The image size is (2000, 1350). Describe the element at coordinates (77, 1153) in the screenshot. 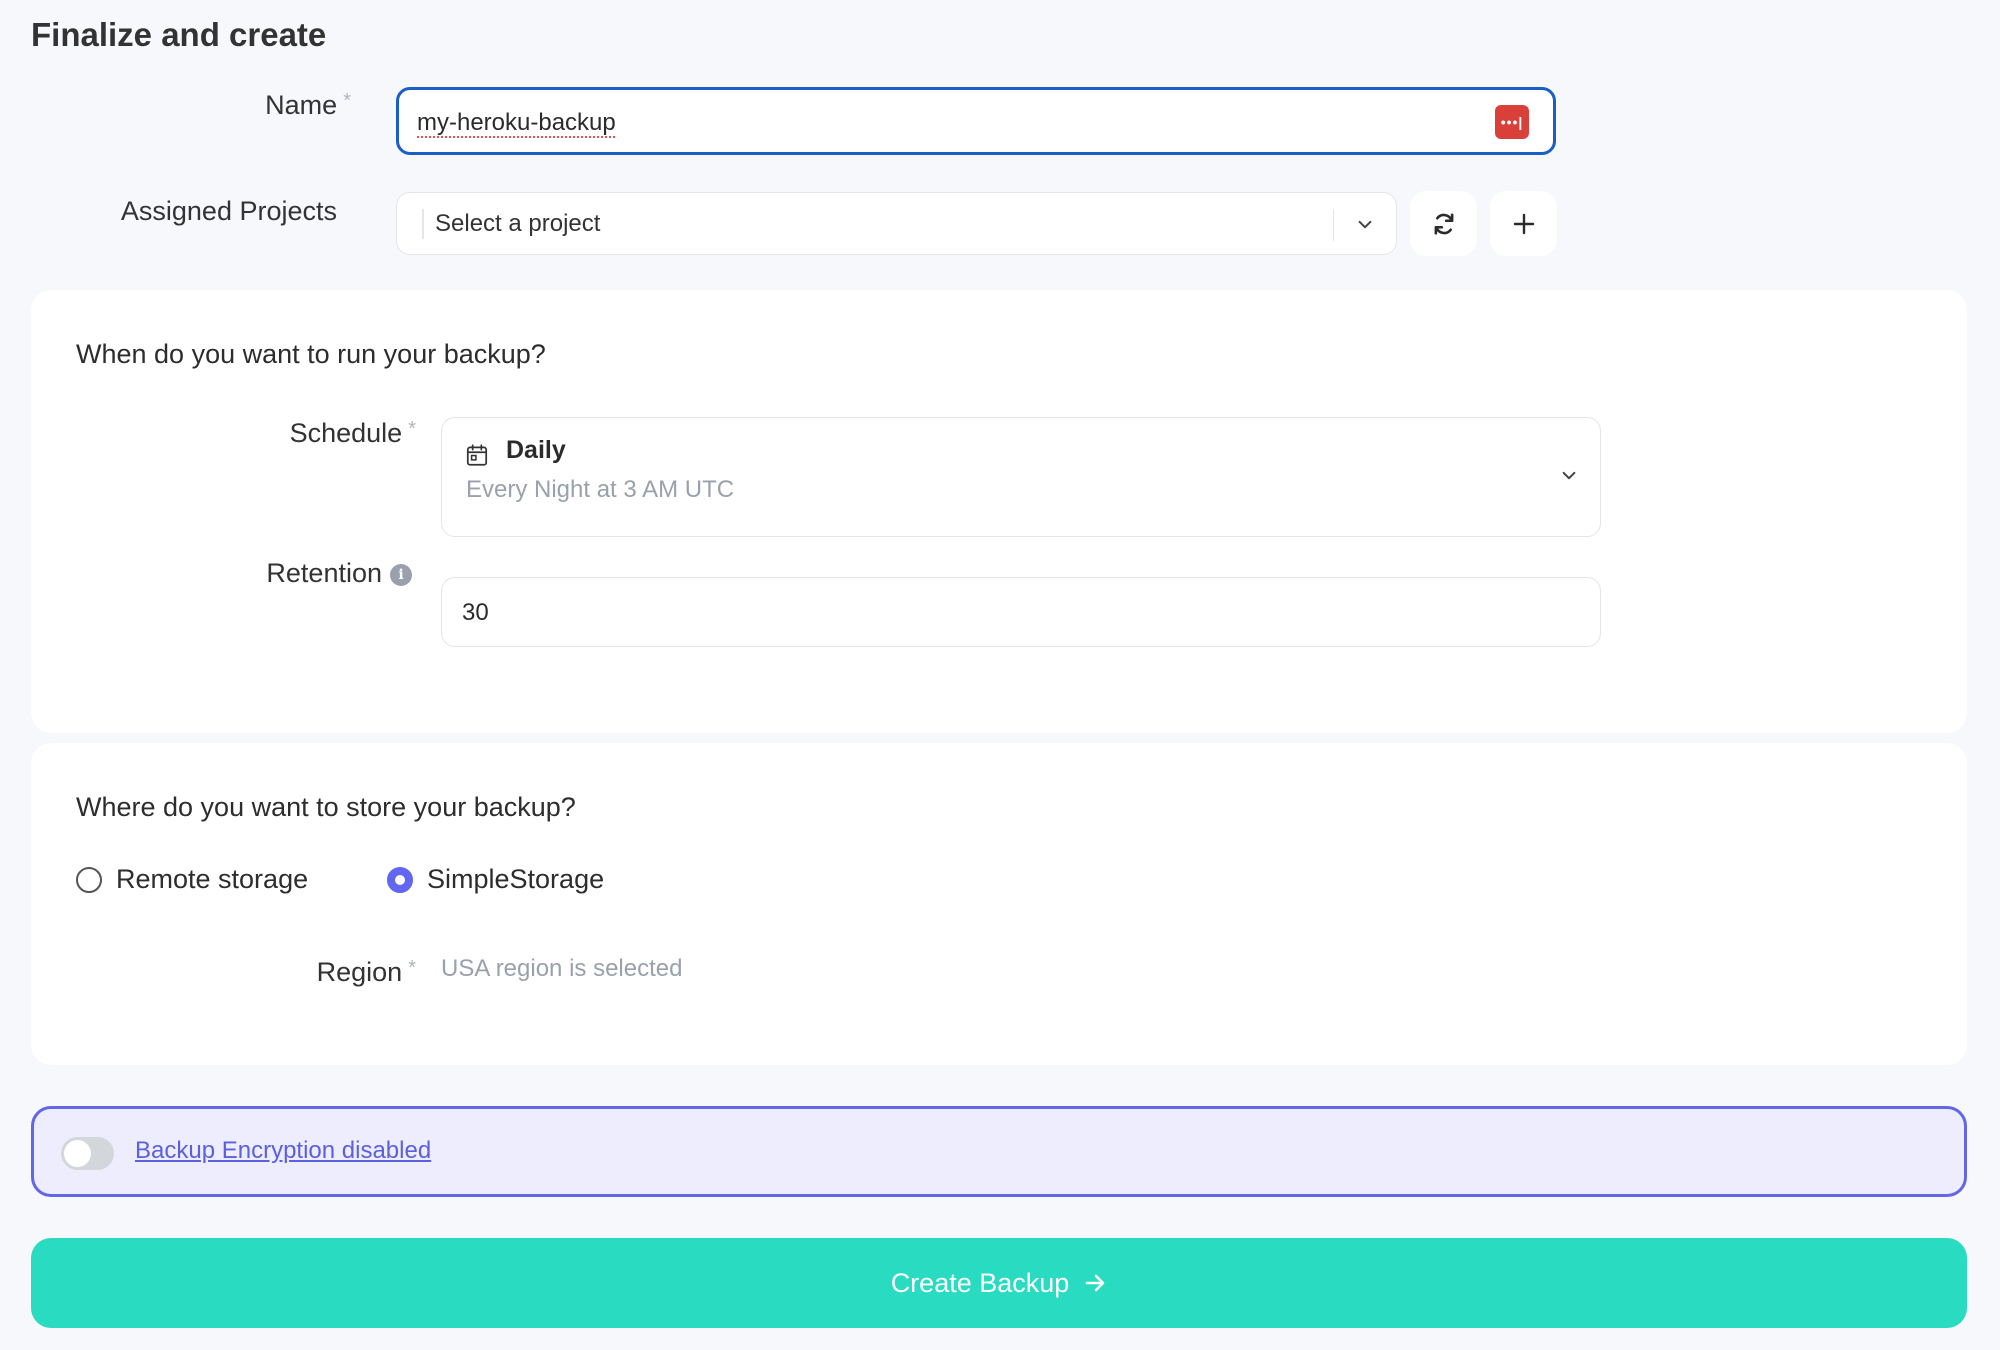

I see `toggle-knob` at that location.